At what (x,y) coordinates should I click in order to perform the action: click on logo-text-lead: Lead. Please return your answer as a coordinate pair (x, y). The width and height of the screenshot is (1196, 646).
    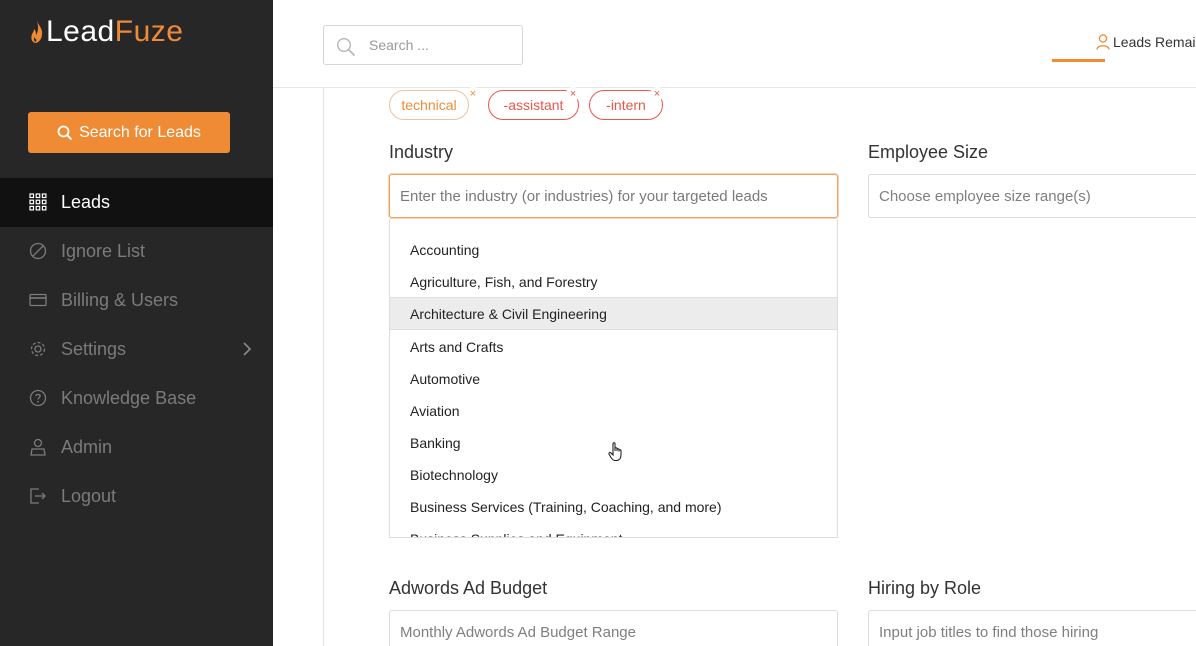
    Looking at the image, I should click on (80, 31).